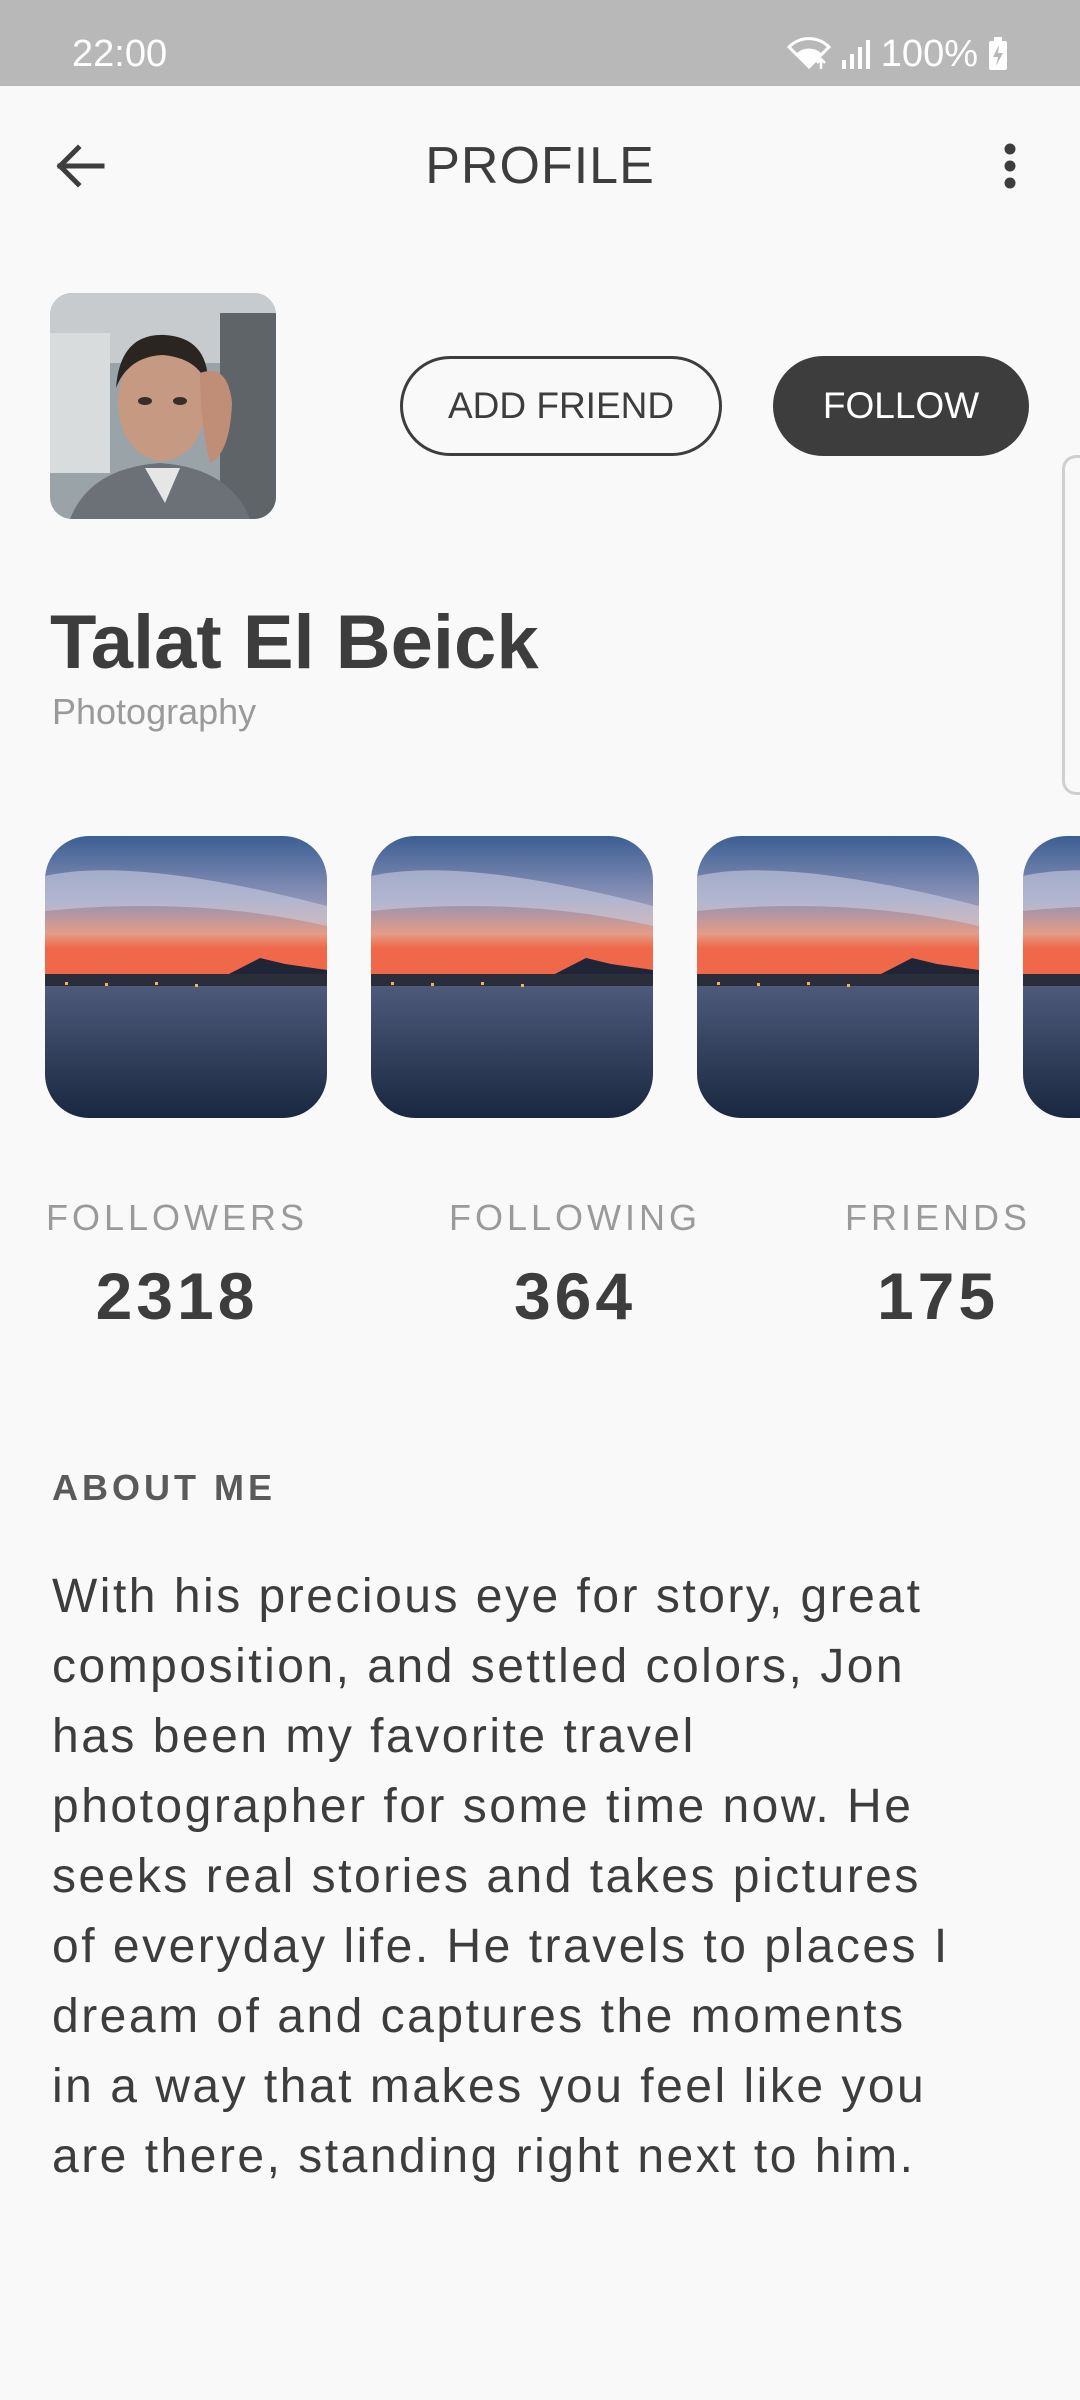  I want to click on about-line: With his precious eye for story, great, so click(487, 1596).